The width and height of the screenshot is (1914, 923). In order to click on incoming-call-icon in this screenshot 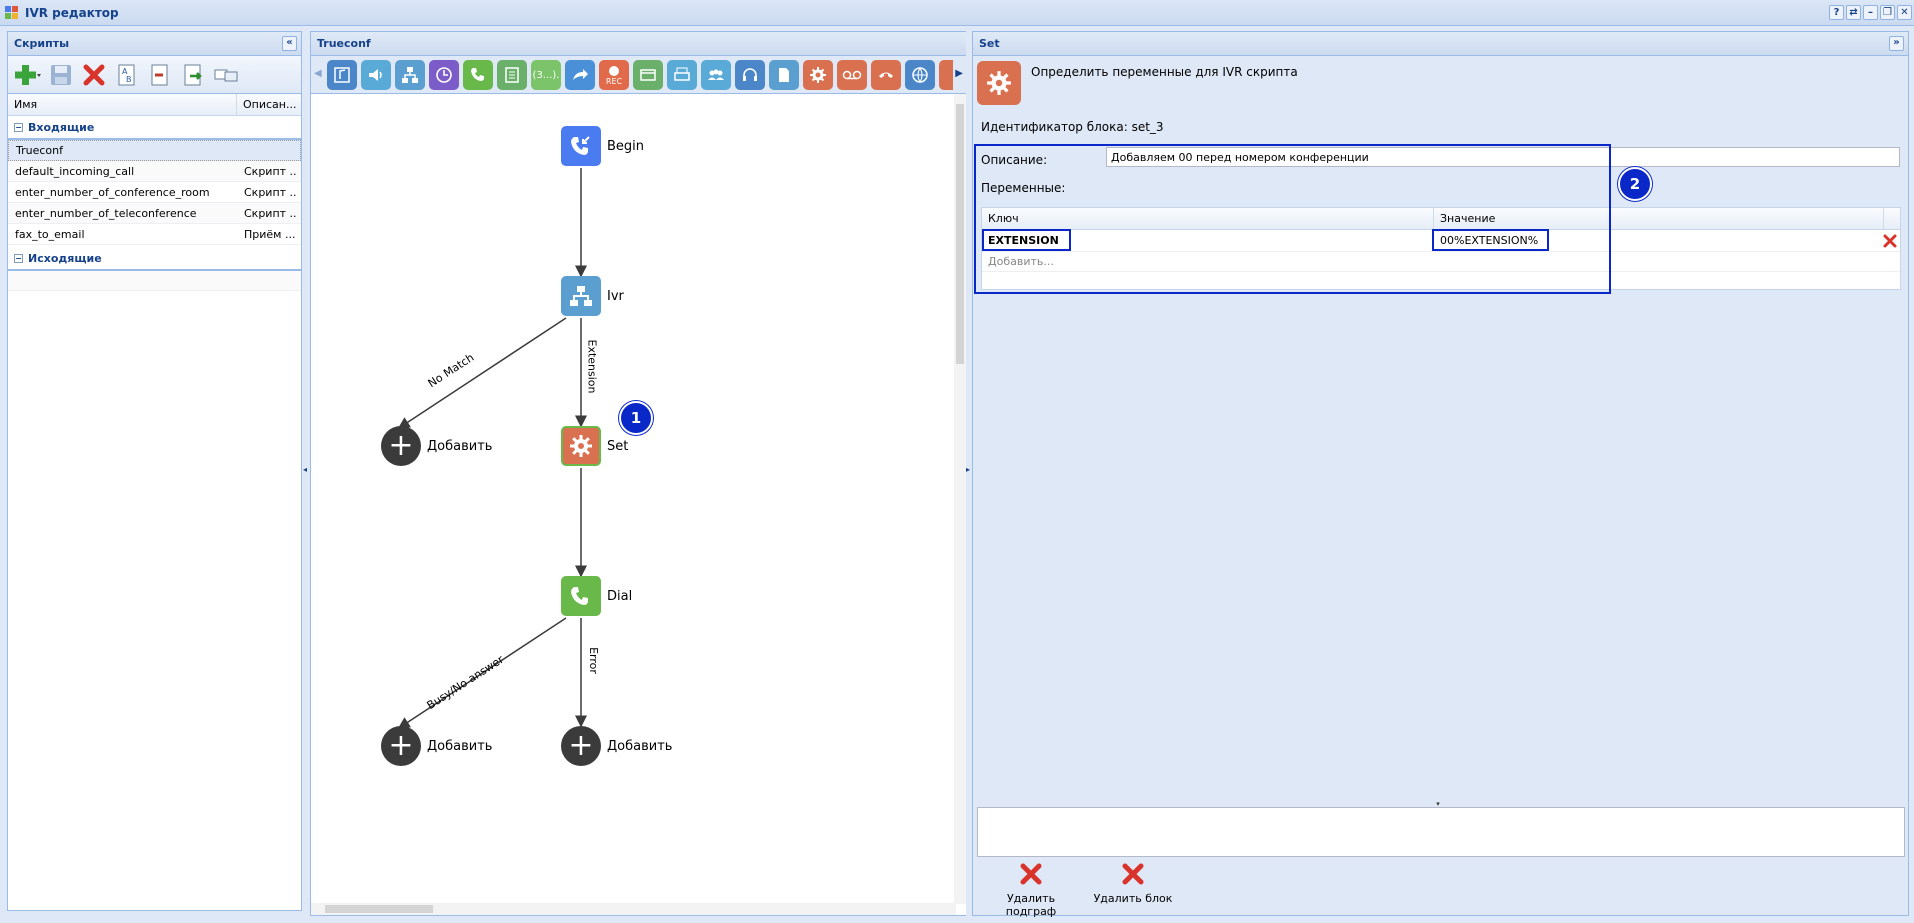, I will do `click(581, 146)`.